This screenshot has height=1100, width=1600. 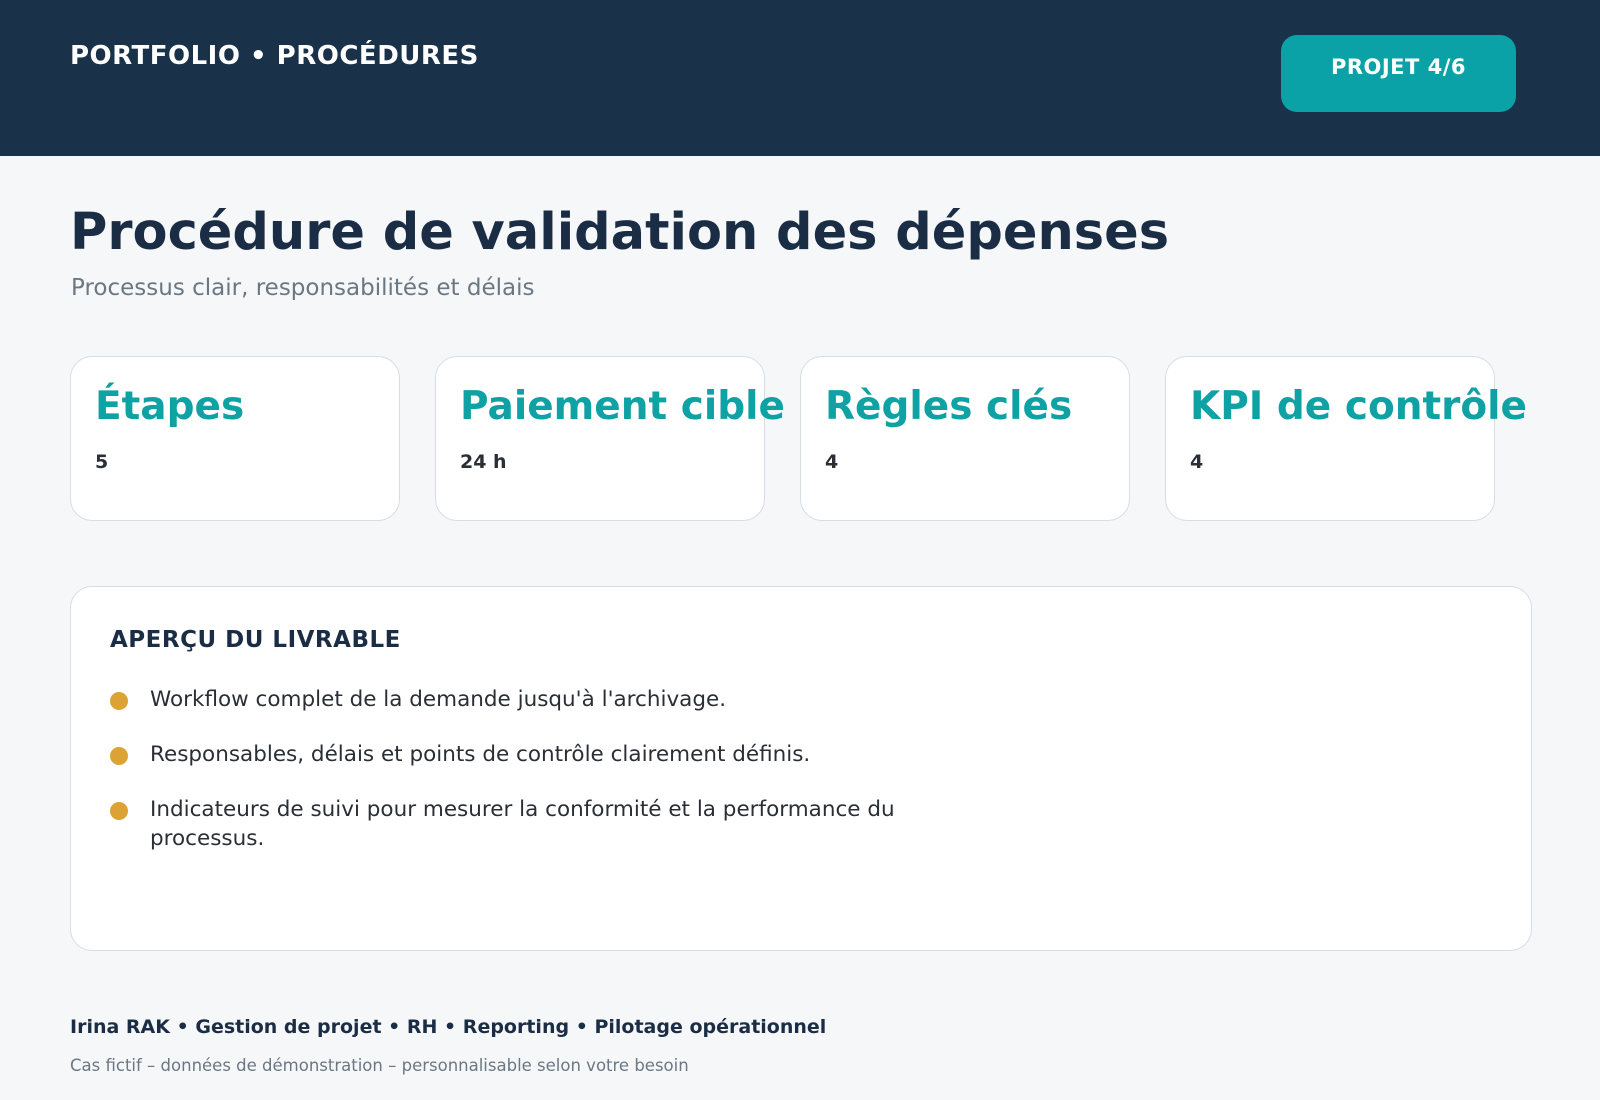 What do you see at coordinates (622, 406) in the screenshot?
I see `stat-label: Paiement cible` at bounding box center [622, 406].